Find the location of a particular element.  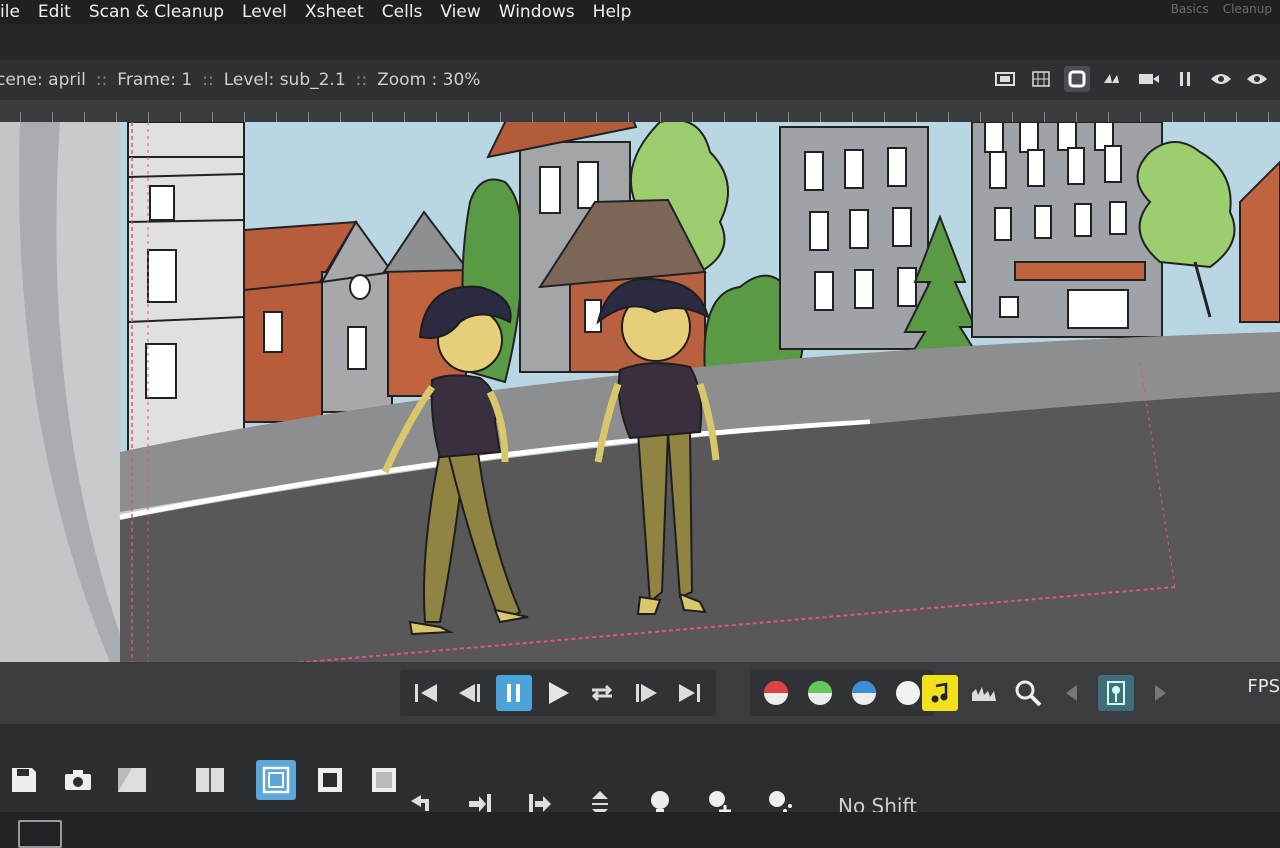

green-channel-icon is located at coordinates (820, 693).